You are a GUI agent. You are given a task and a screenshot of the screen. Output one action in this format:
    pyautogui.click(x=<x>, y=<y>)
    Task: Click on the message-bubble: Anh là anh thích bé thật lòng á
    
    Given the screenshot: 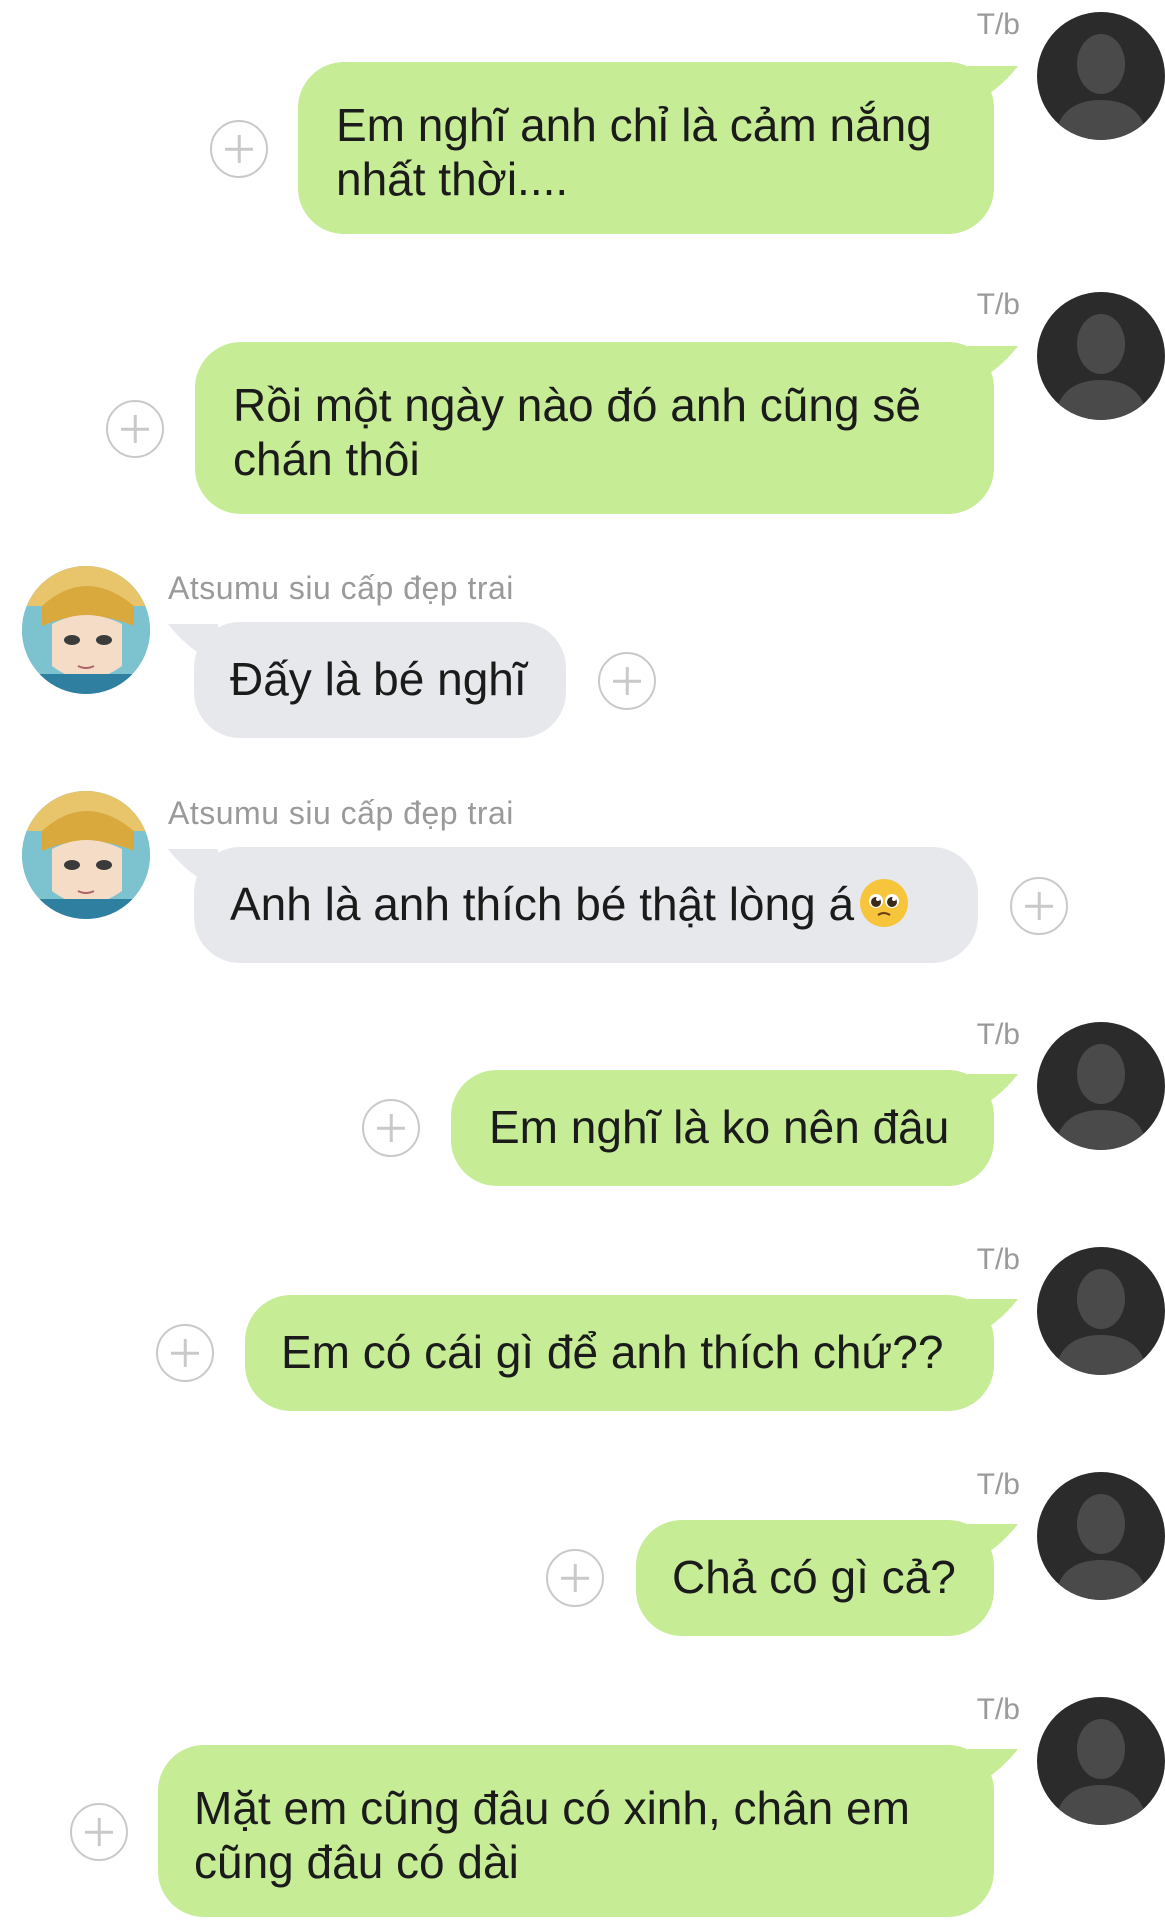 What is the action you would take?
    pyautogui.click(x=586, y=905)
    